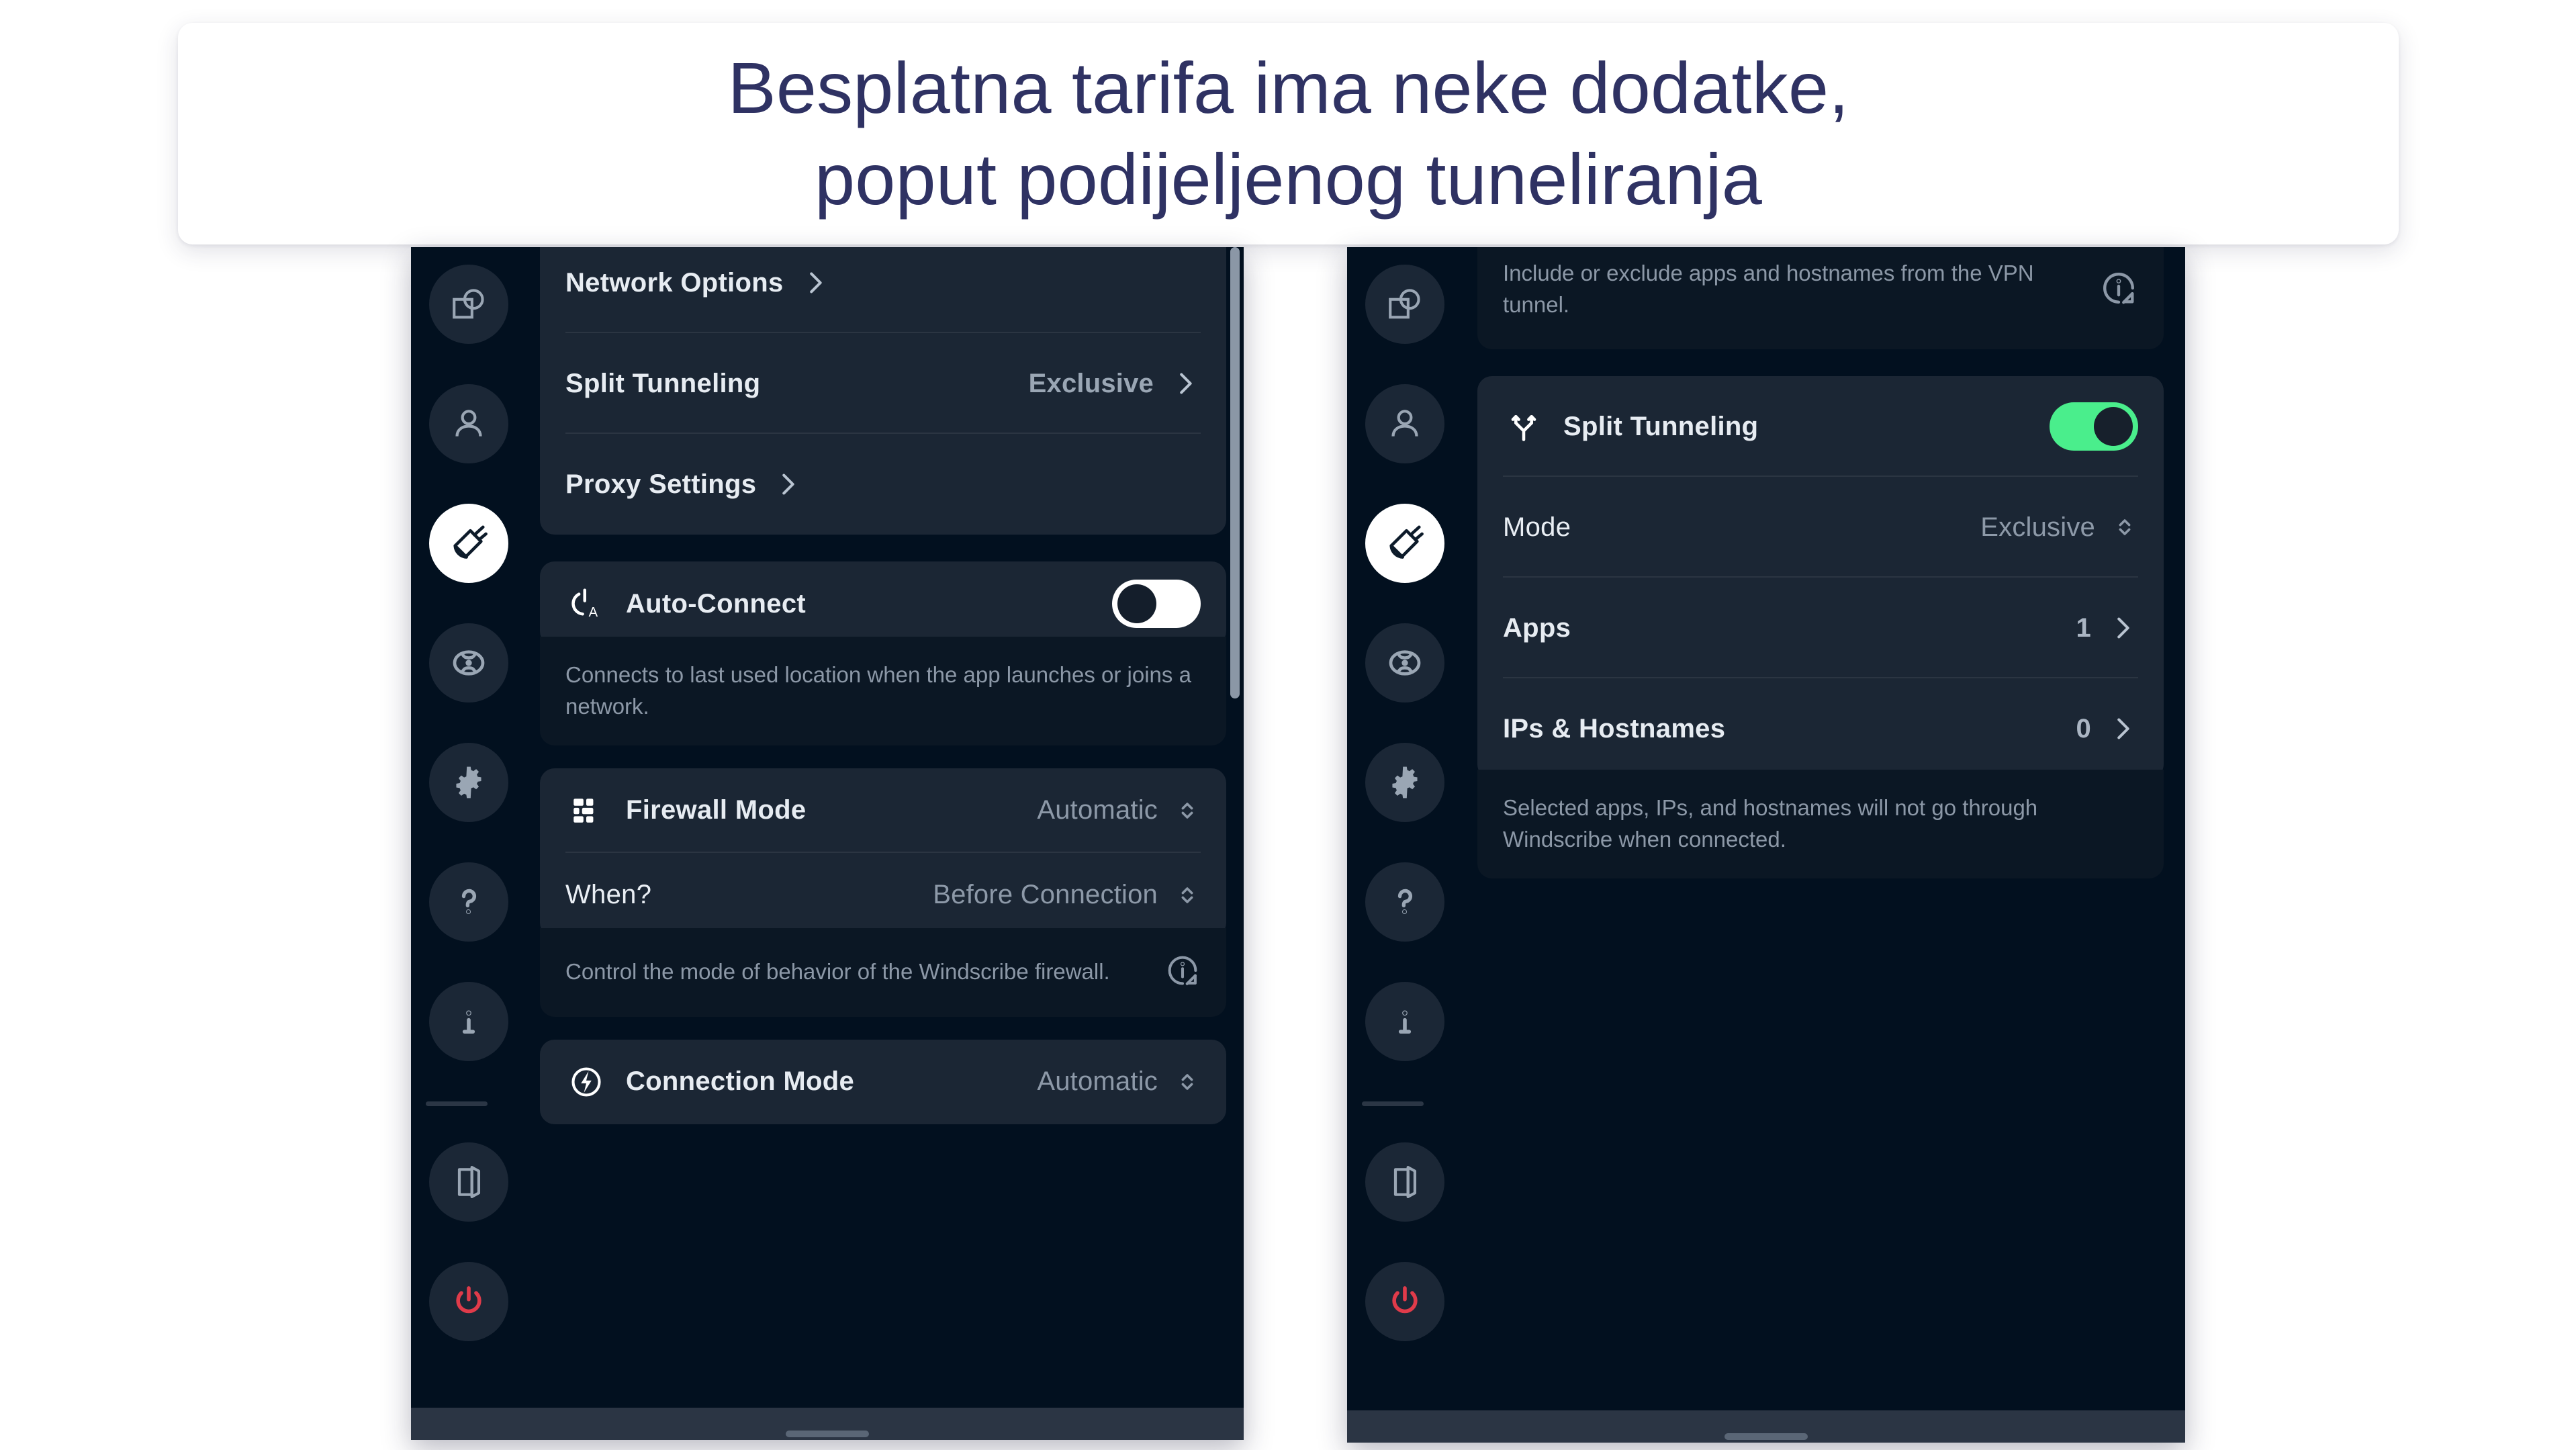  I want to click on split-tunneling-mode-value: Exclusive, so click(2037, 527).